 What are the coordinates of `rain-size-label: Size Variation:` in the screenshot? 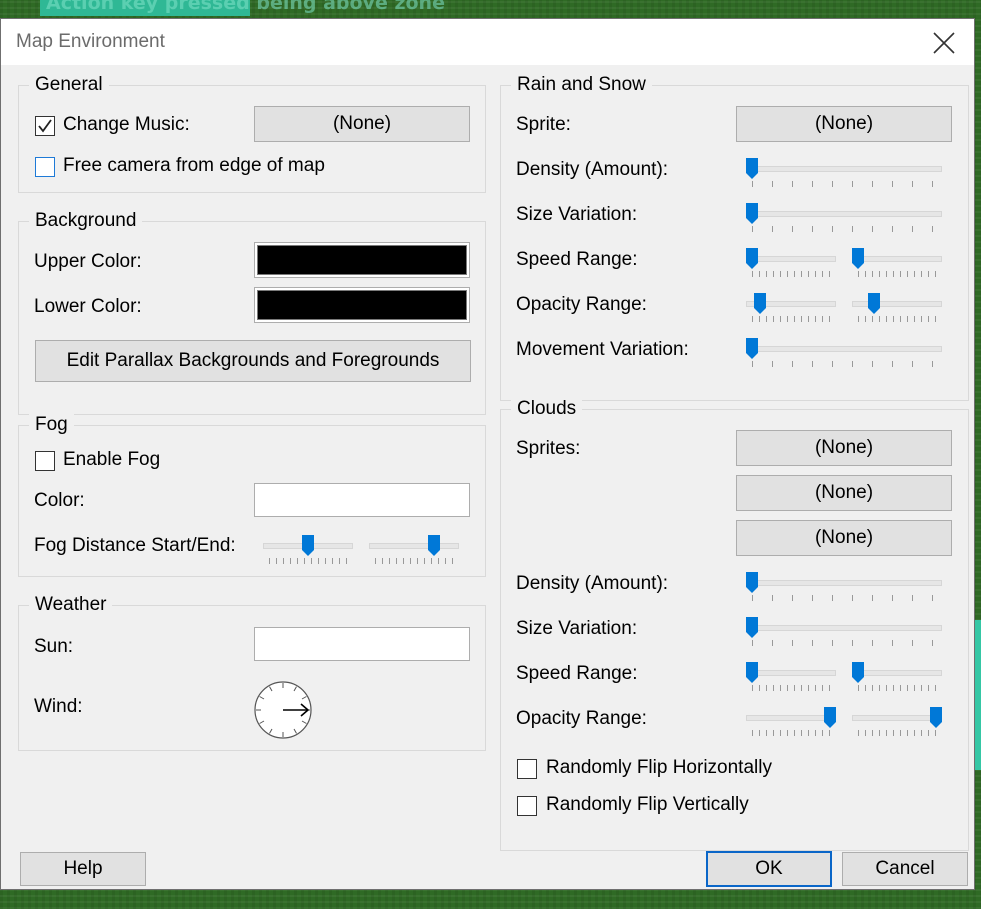 It's located at (577, 214).